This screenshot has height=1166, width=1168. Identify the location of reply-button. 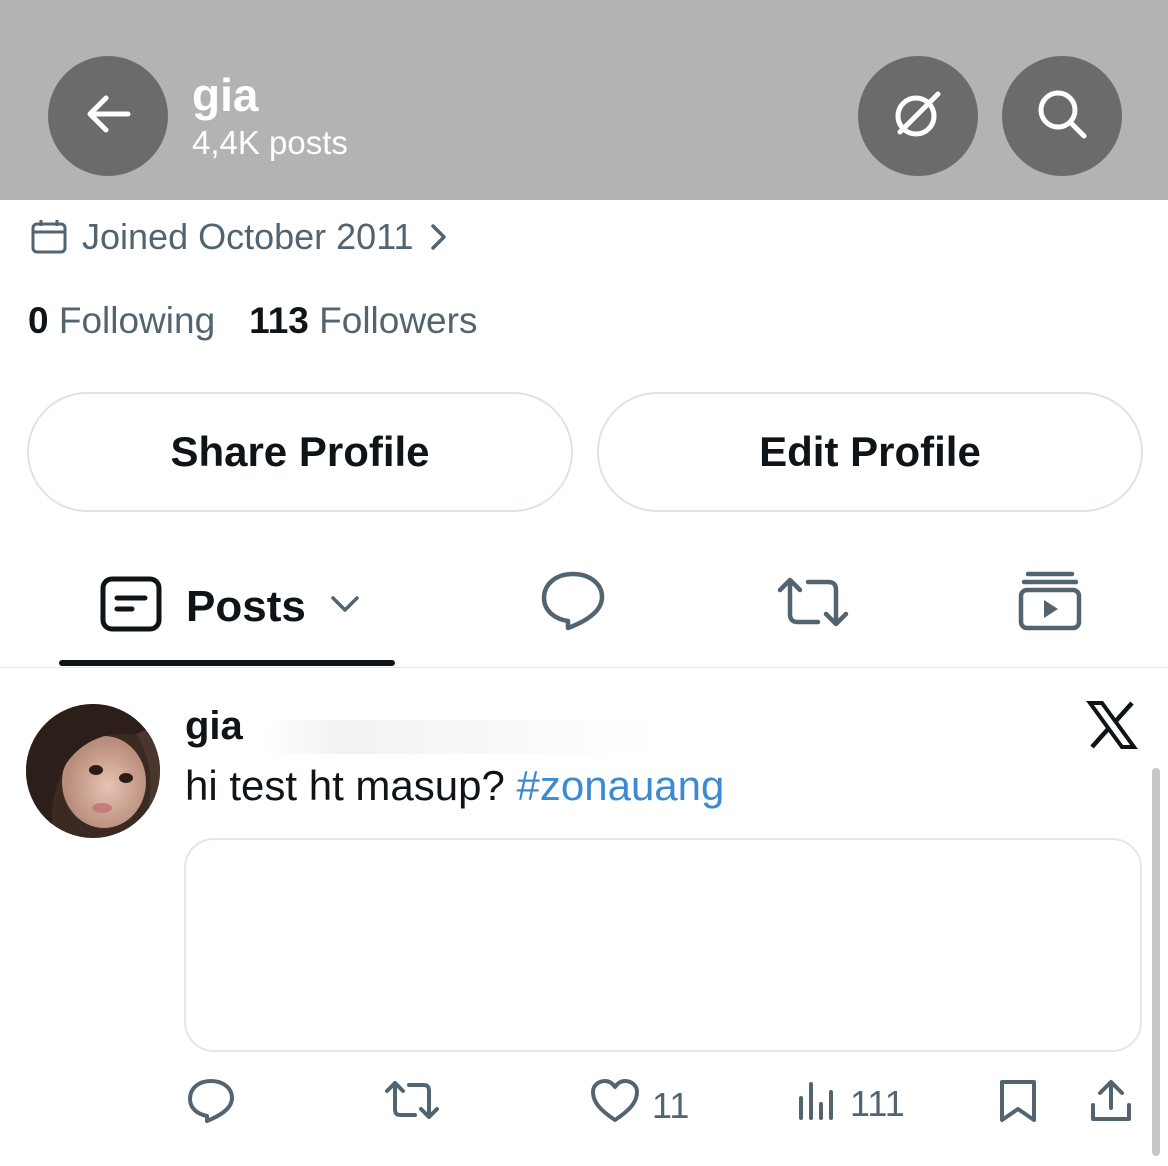
(211, 1105).